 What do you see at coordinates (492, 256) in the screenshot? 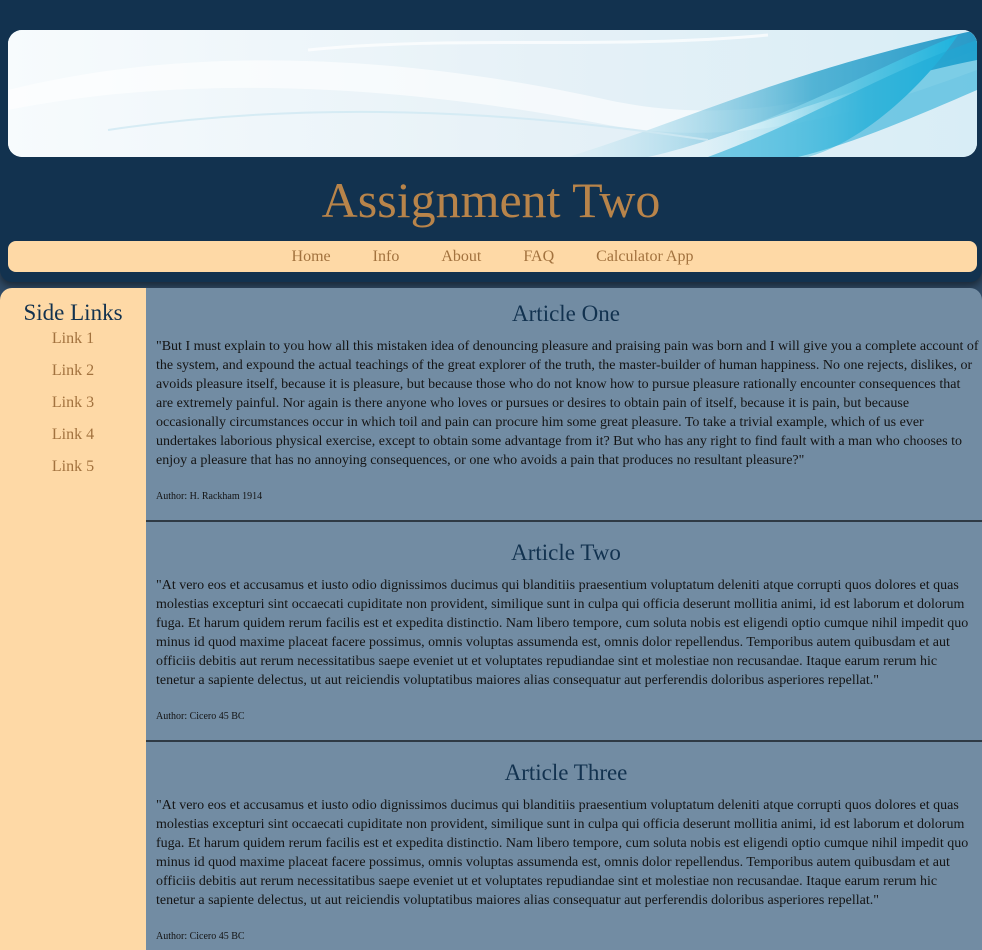
I see `main-navigation: Home Info About FAQ Calculator App` at bounding box center [492, 256].